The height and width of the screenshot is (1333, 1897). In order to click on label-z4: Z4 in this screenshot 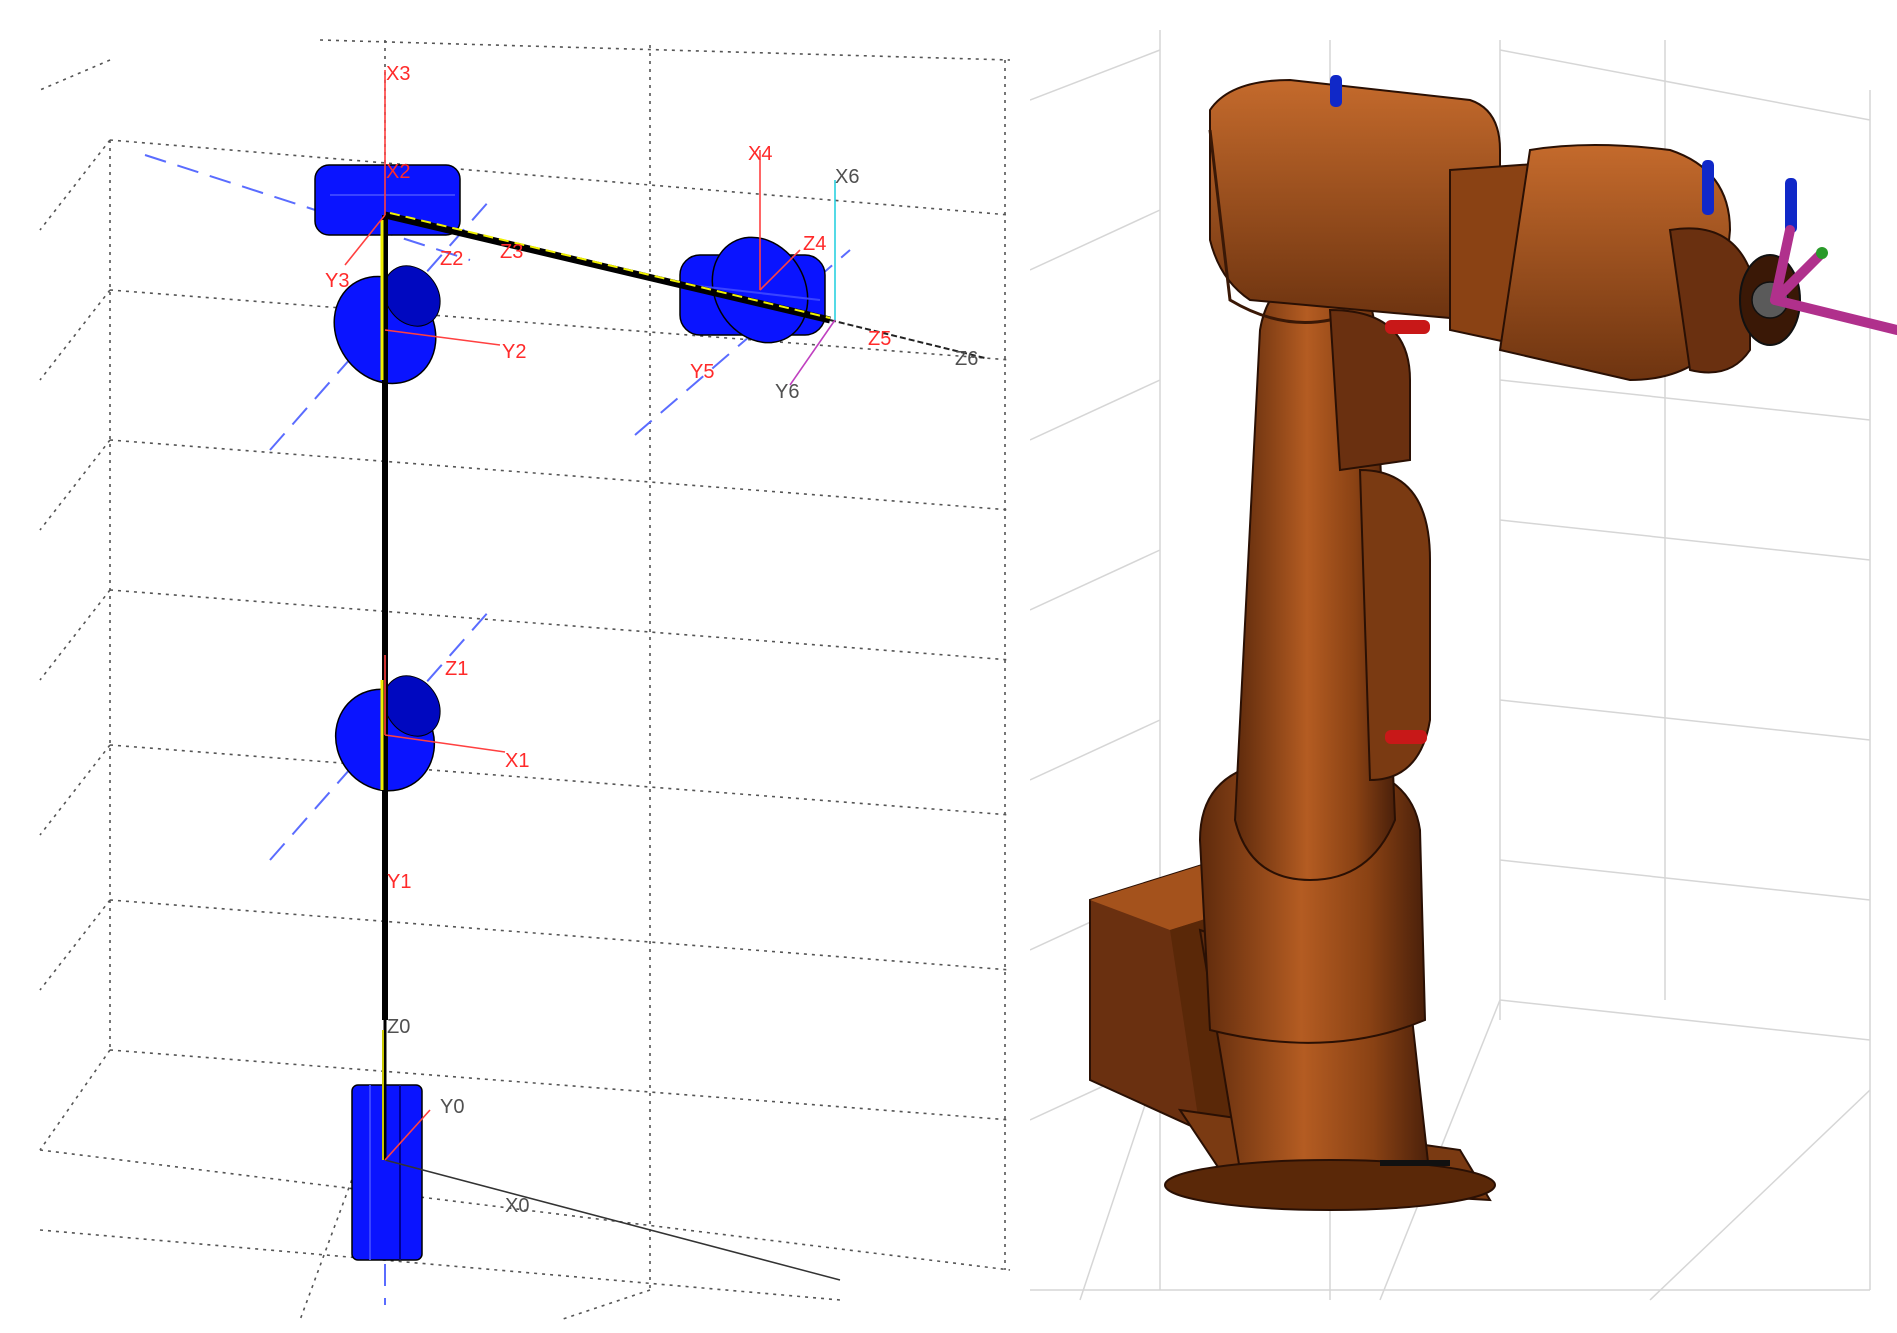, I will do `click(814, 244)`.